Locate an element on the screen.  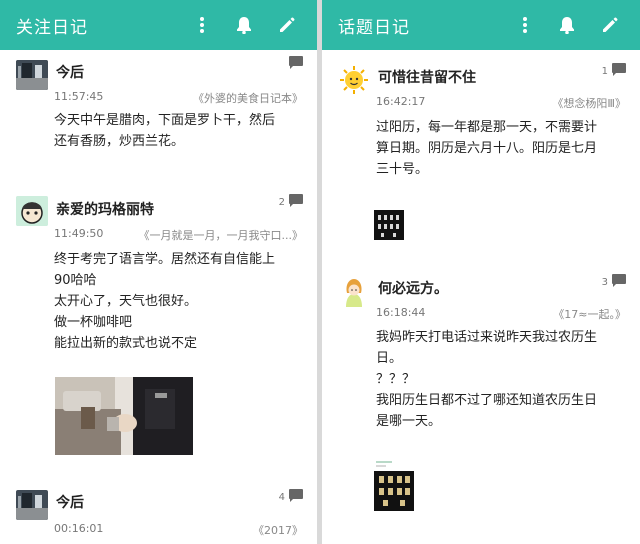
entry-line: 90哈哈 is located at coordinates (75, 280).